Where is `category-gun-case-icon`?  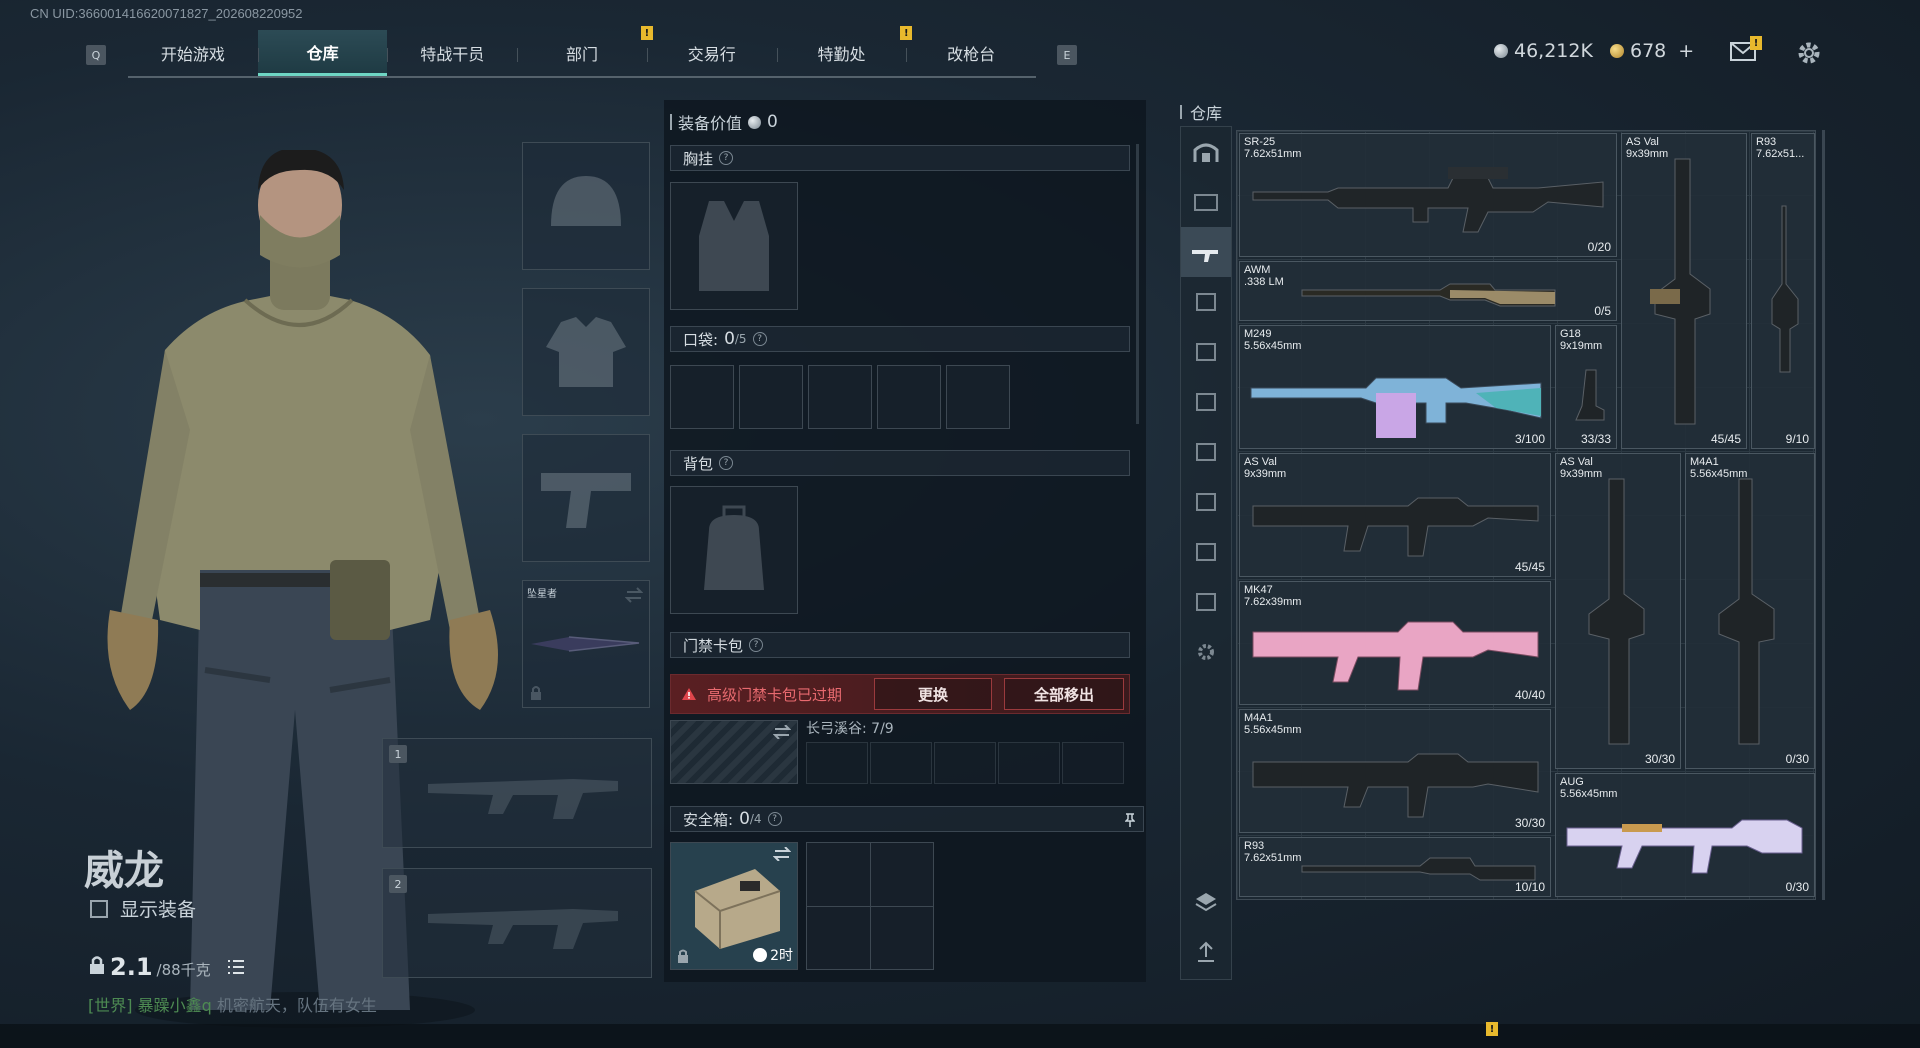 category-gun-case-icon is located at coordinates (1206, 202).